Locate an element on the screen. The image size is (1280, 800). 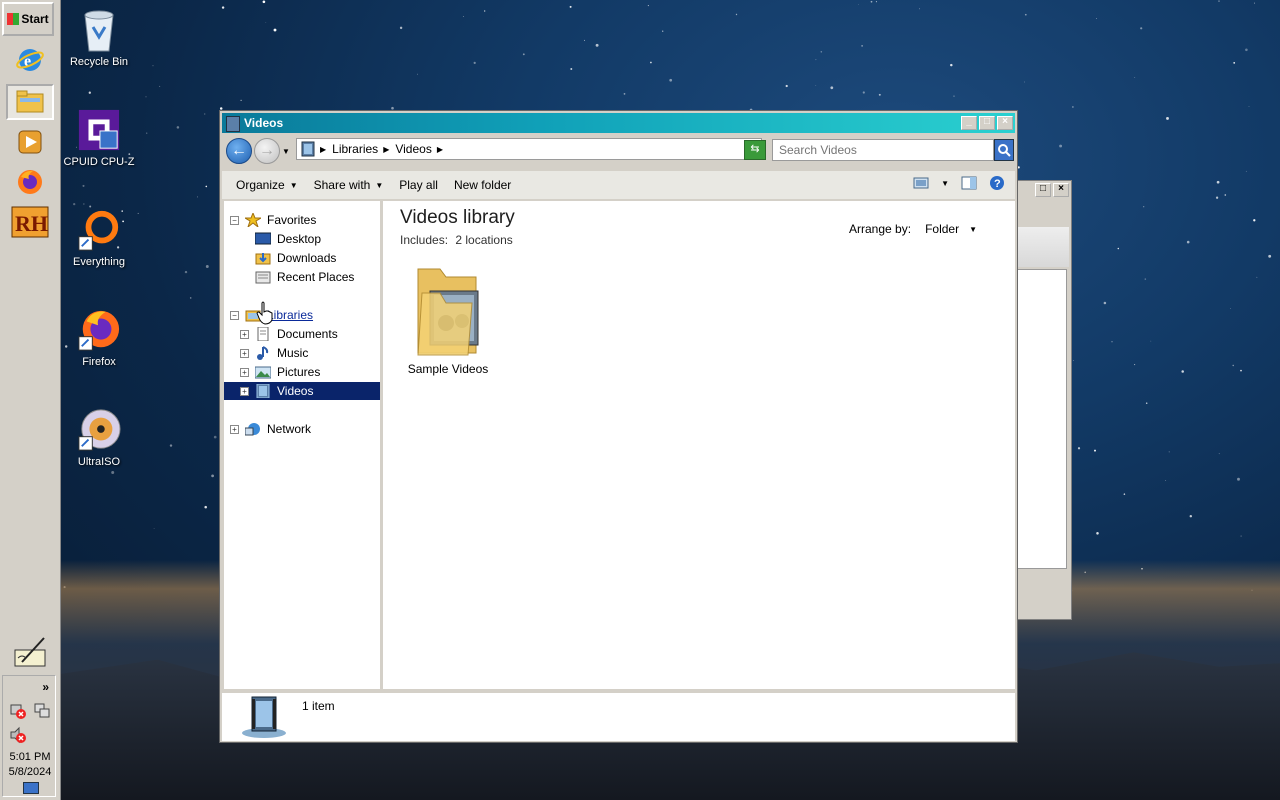
background-window: □ × is located at coordinates (1044, 400).